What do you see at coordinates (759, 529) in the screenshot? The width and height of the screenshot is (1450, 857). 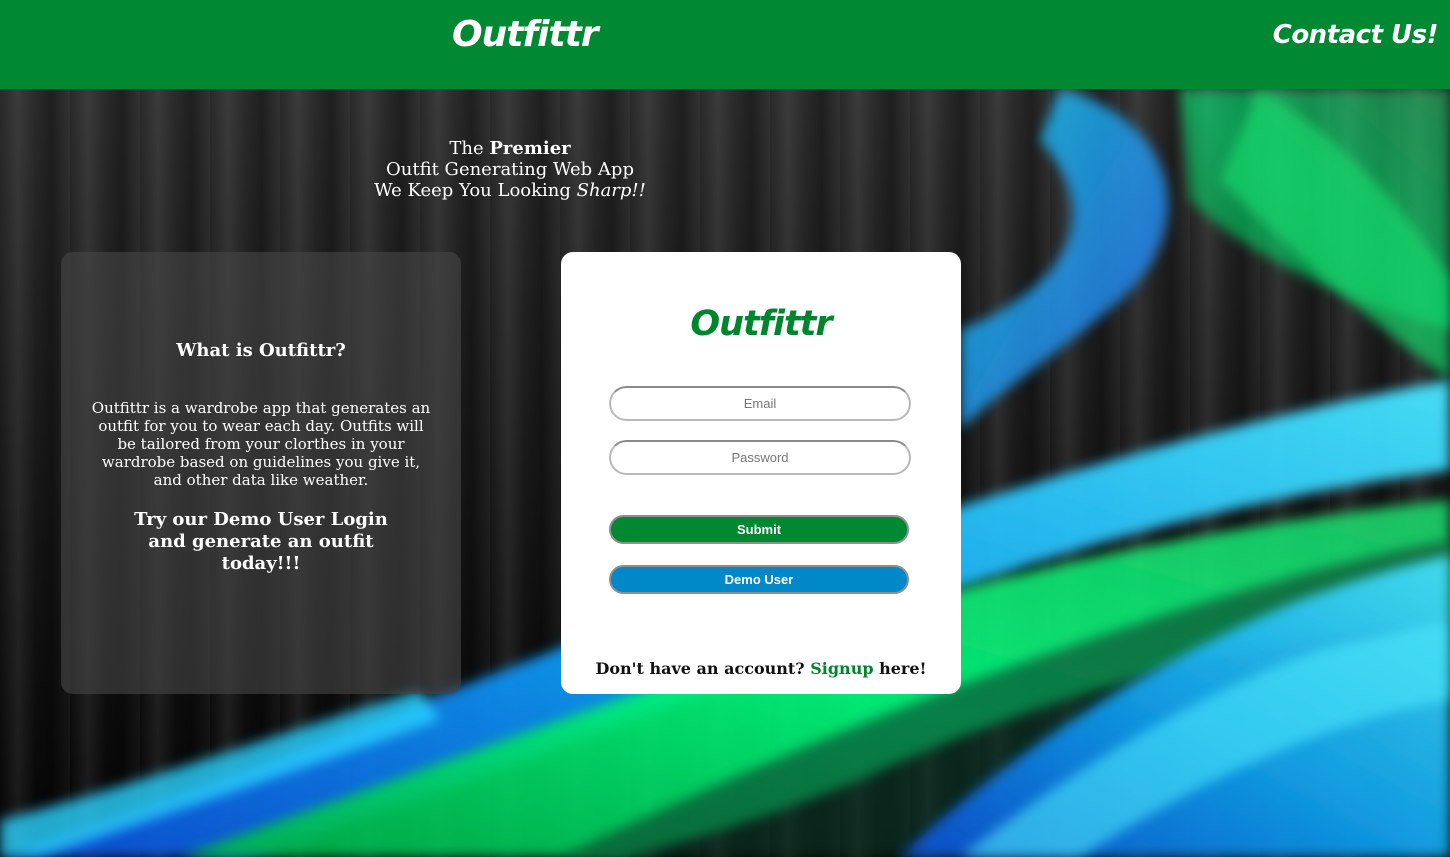 I see `submit-button: Submit` at bounding box center [759, 529].